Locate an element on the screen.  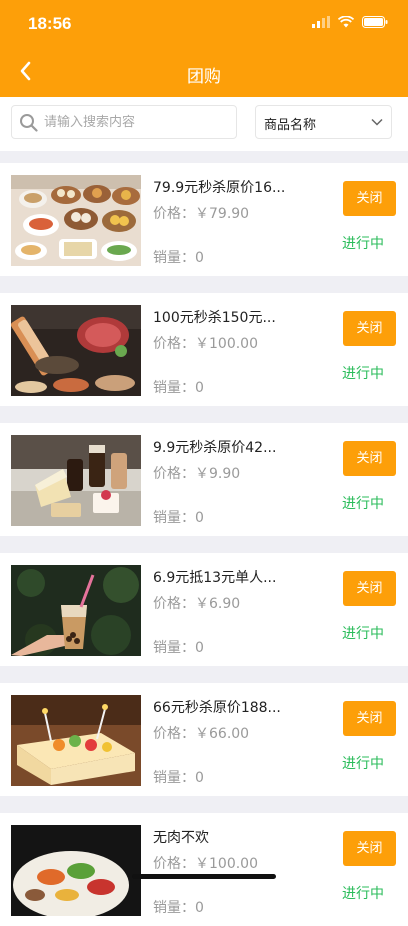
item-price: 价格：￥79.90 is located at coordinates (201, 214).